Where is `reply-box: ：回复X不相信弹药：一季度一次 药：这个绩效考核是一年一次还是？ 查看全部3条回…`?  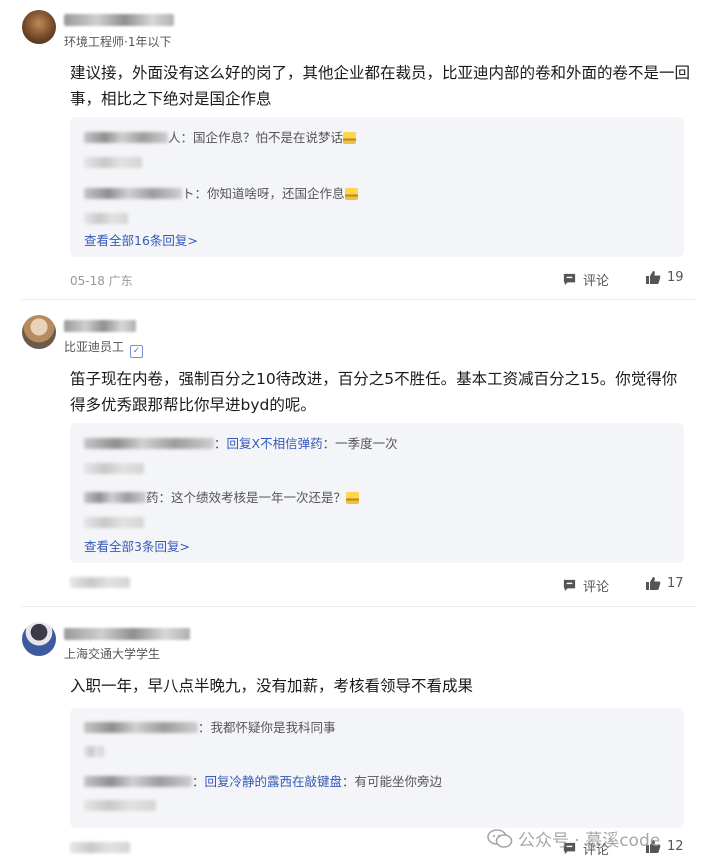 reply-box: ：回复X不相信弹药：一季度一次 药：这个绩效考核是一年一次还是？ 查看全部3条回… is located at coordinates (377, 493).